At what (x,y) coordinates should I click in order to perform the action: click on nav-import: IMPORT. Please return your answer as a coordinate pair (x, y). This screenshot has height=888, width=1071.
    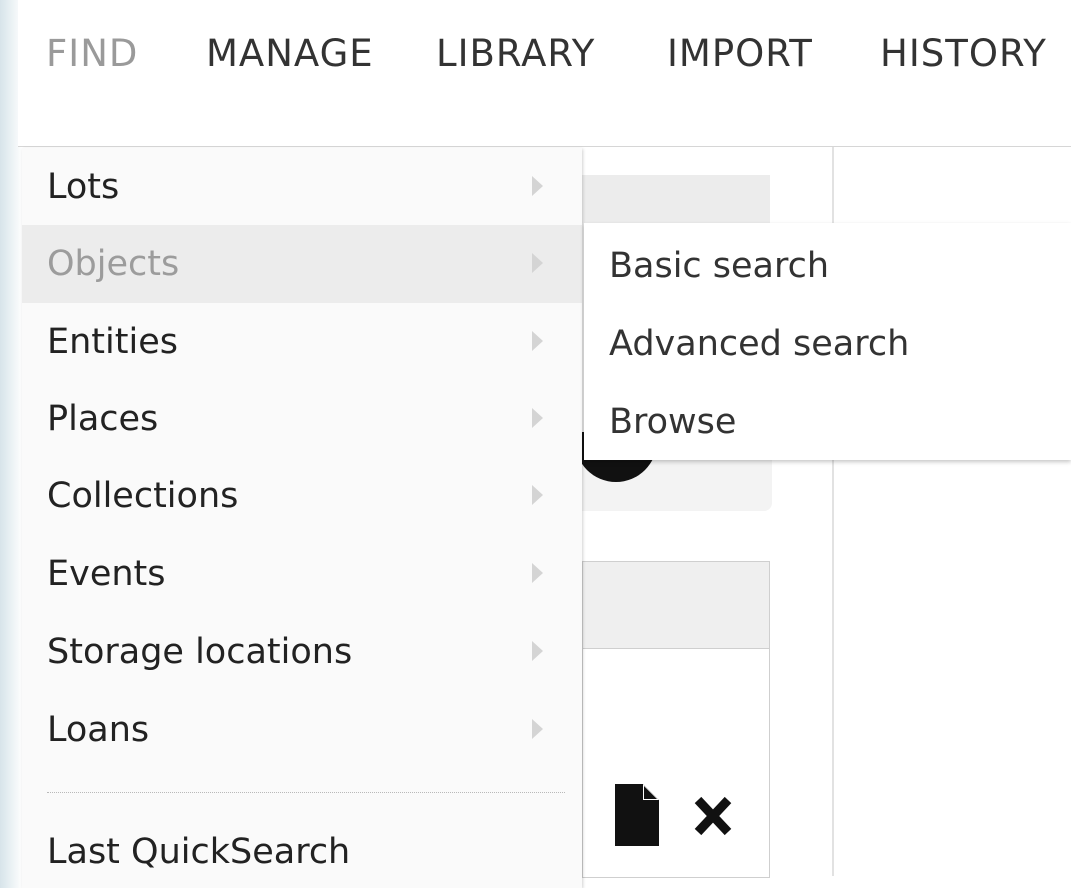
    Looking at the image, I should click on (740, 54).